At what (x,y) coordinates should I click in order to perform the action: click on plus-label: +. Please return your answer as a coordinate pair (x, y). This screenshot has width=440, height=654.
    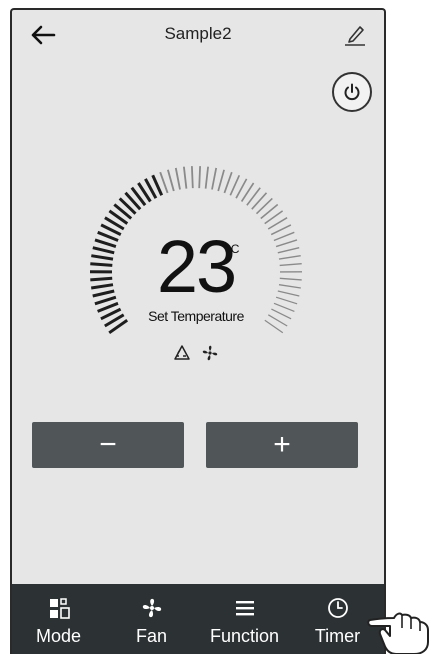
    Looking at the image, I should click on (282, 444).